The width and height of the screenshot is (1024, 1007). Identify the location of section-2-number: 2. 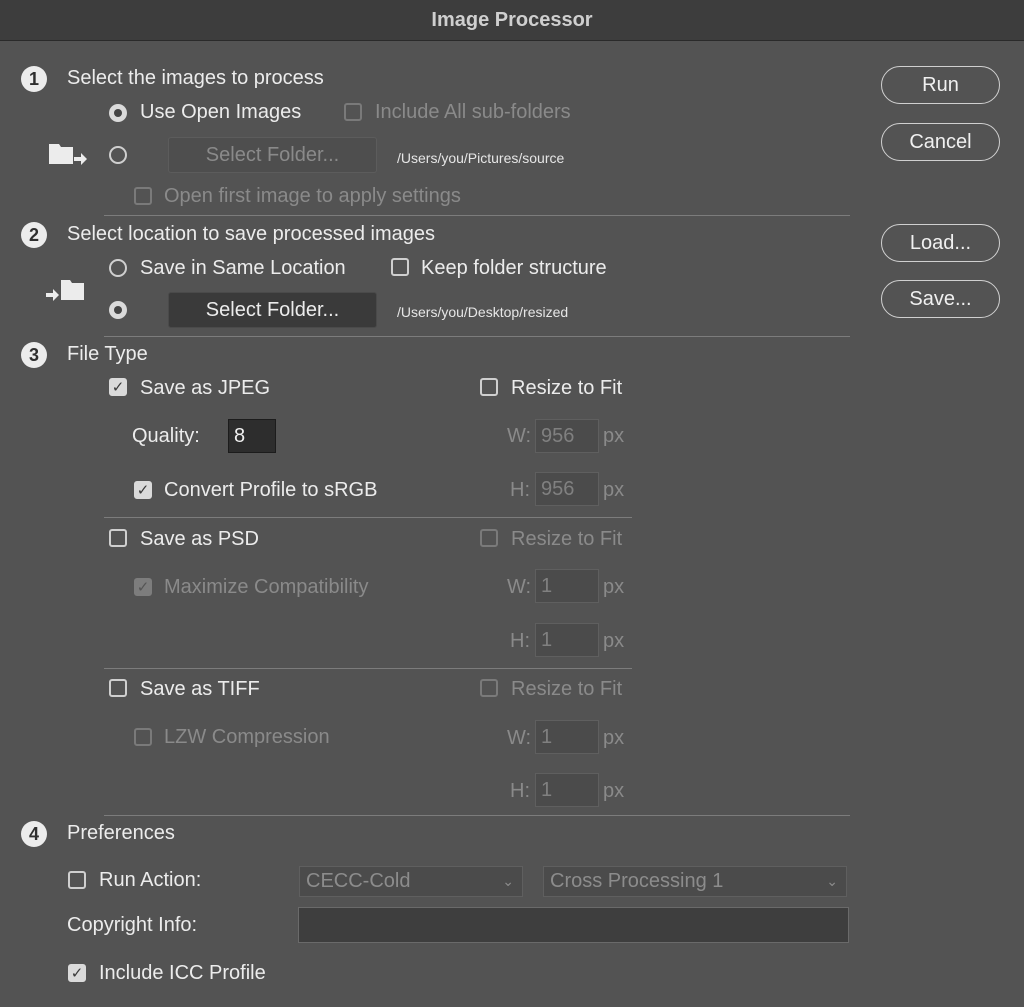
(34, 235).